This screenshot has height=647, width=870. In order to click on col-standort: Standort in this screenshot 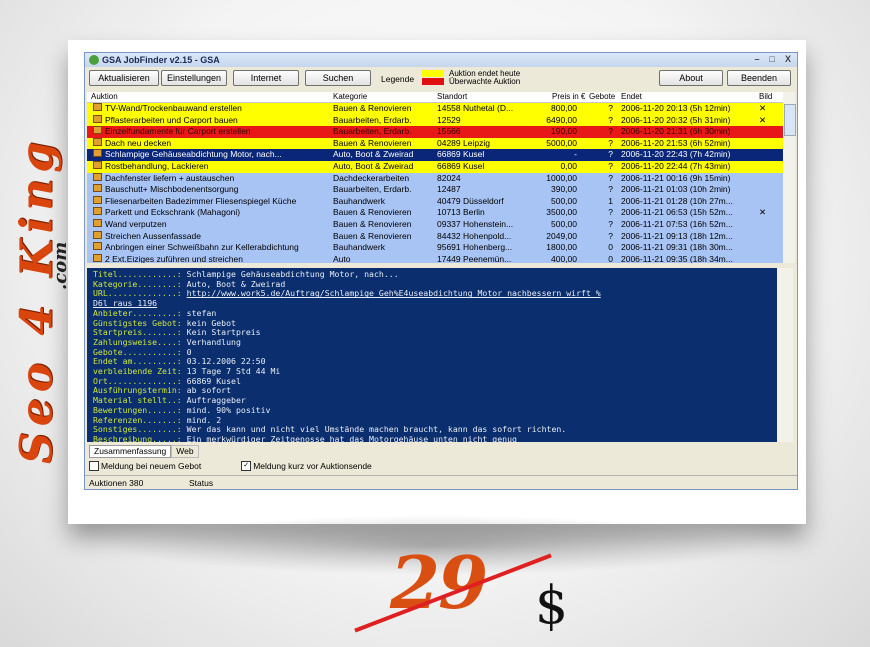, I will do `click(452, 96)`.